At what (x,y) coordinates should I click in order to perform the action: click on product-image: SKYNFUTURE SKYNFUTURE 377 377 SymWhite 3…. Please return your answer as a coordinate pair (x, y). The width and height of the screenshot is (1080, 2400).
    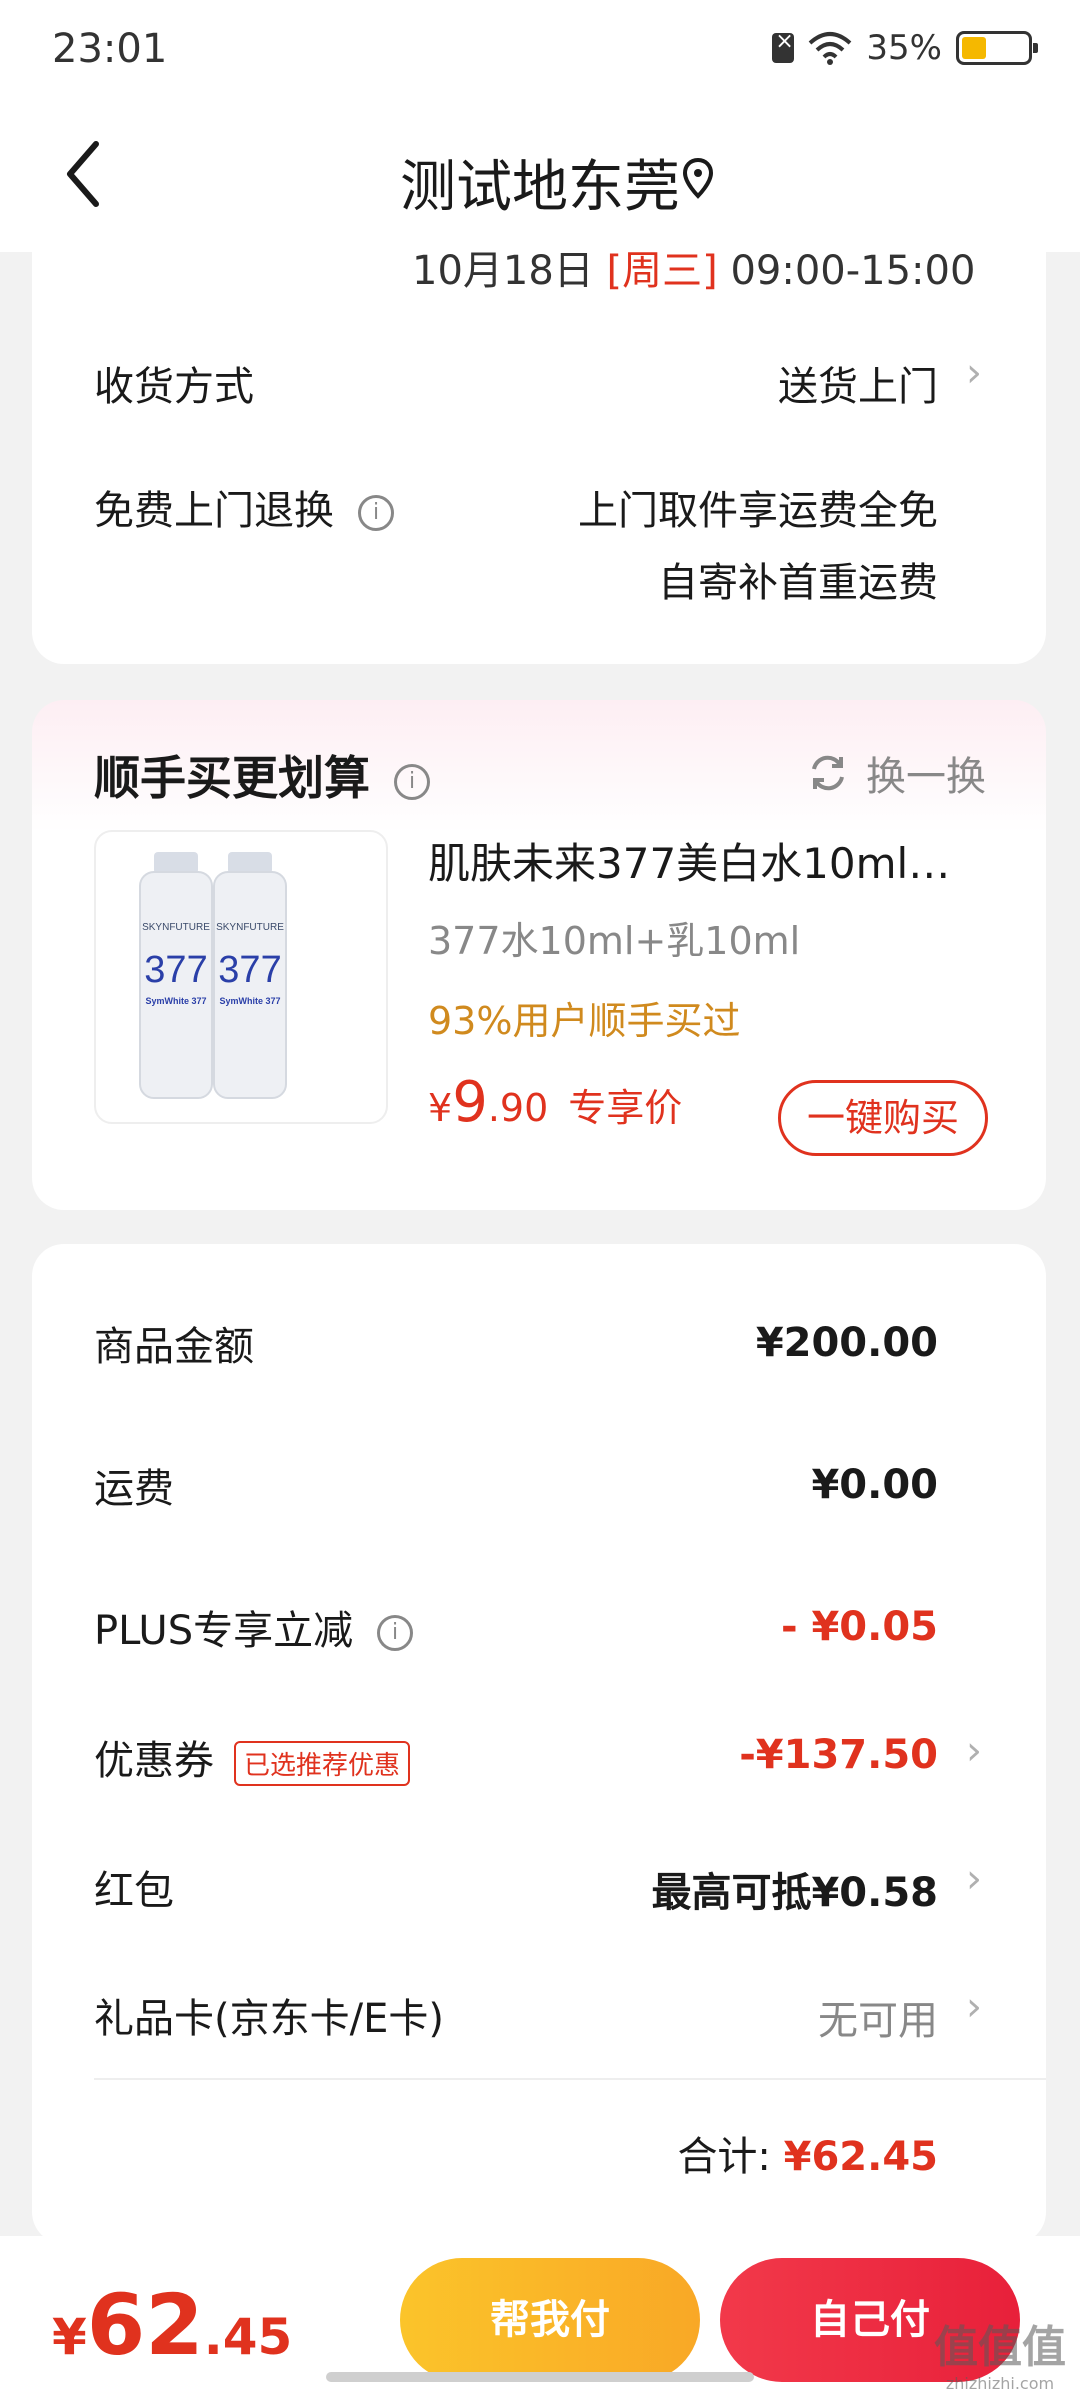
    Looking at the image, I should click on (241, 977).